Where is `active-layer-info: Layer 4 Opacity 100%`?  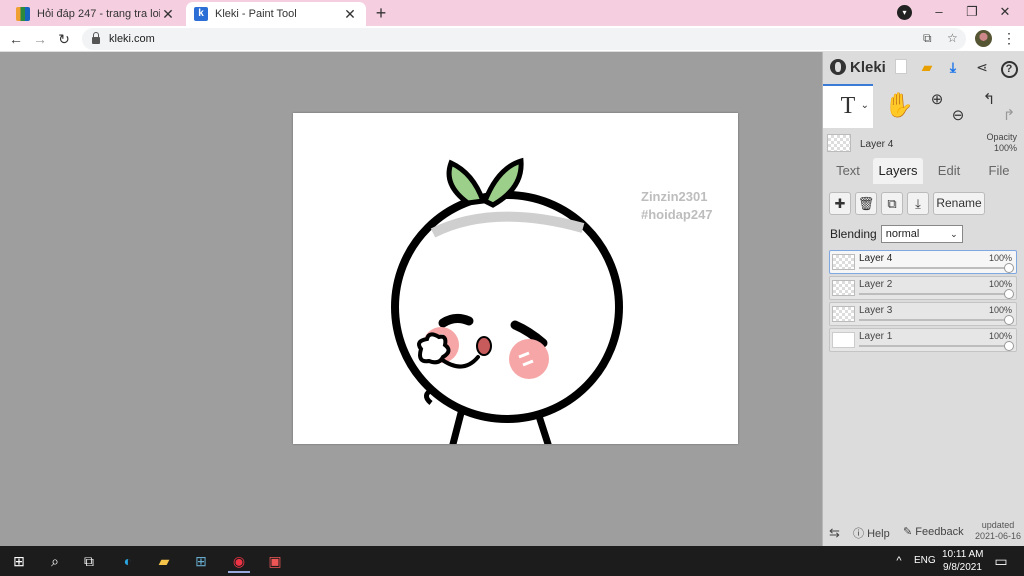 active-layer-info: Layer 4 Opacity 100% is located at coordinates (924, 144).